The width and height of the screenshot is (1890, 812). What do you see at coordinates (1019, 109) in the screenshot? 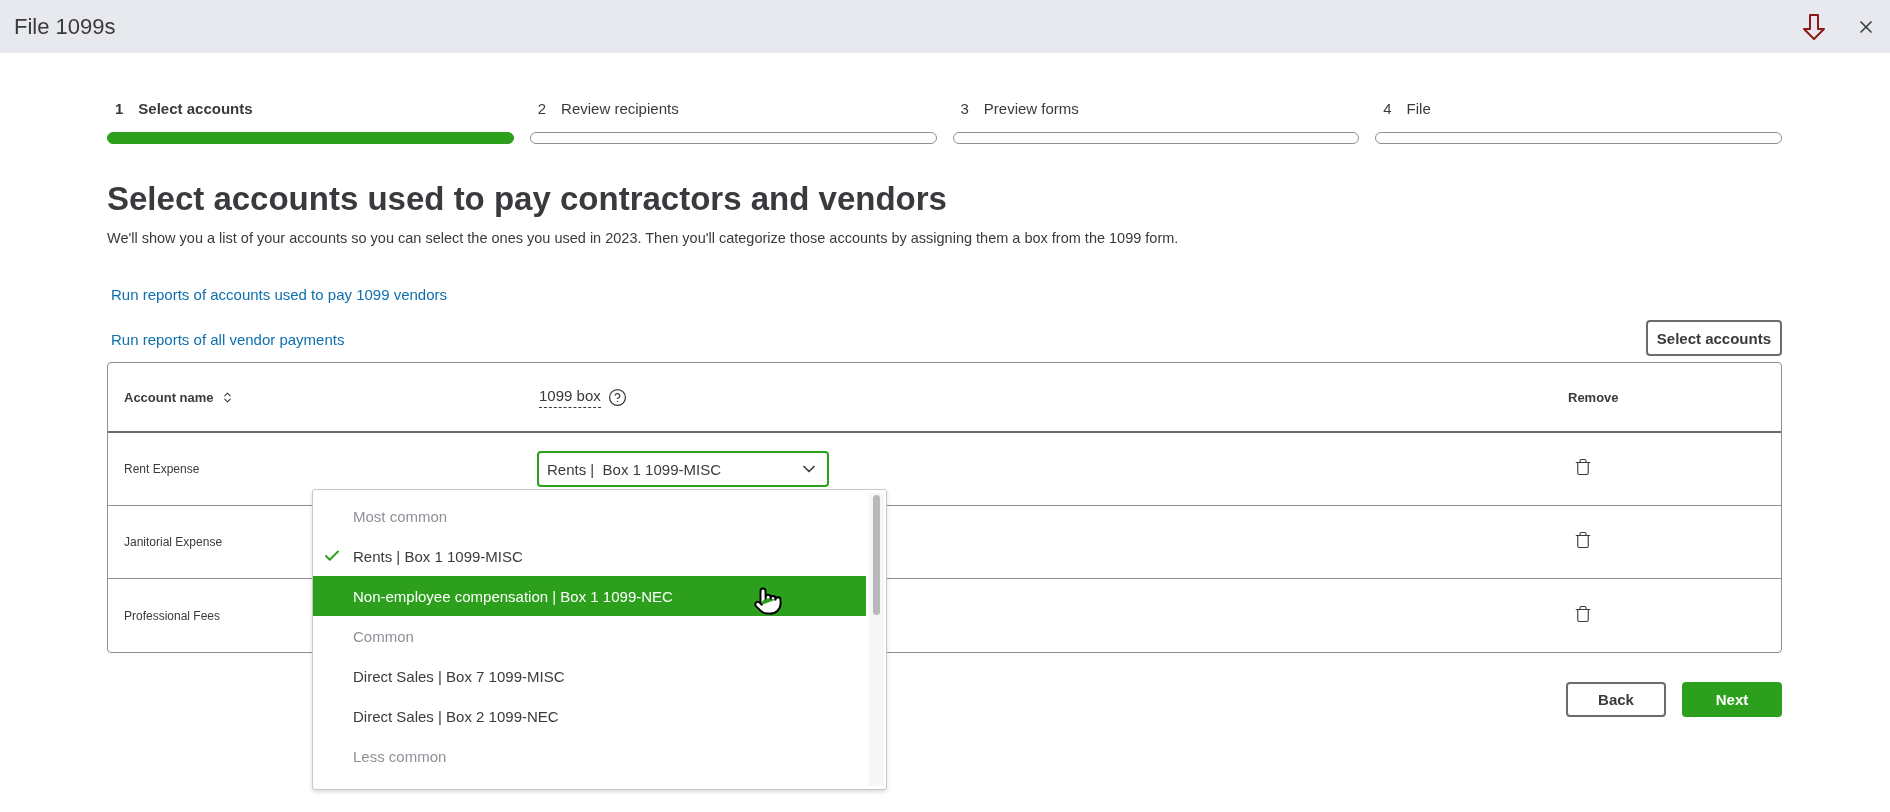
I see `step-label: 3 Preview forms` at bounding box center [1019, 109].